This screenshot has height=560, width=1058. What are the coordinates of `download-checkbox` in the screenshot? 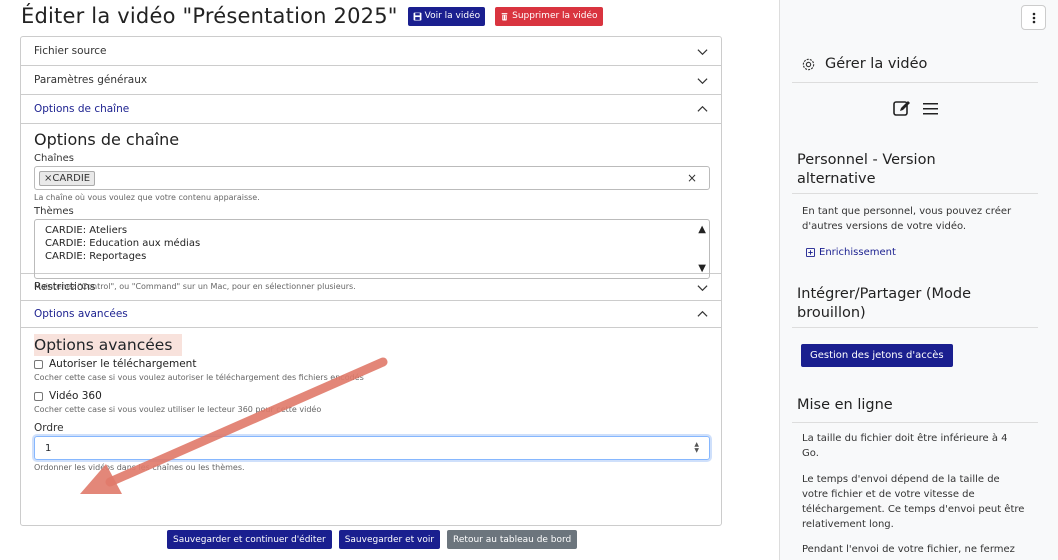 It's located at (38, 364).